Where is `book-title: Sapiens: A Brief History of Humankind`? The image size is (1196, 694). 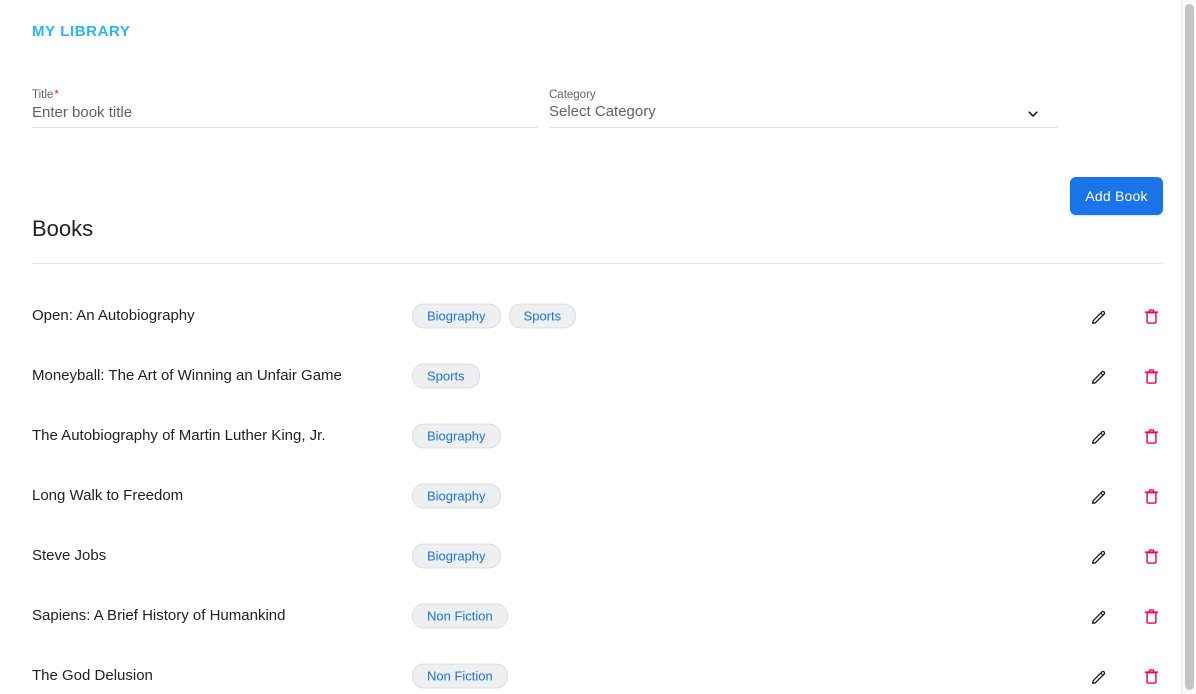 book-title: Sapiens: A Brief History of Humankind is located at coordinates (159, 615).